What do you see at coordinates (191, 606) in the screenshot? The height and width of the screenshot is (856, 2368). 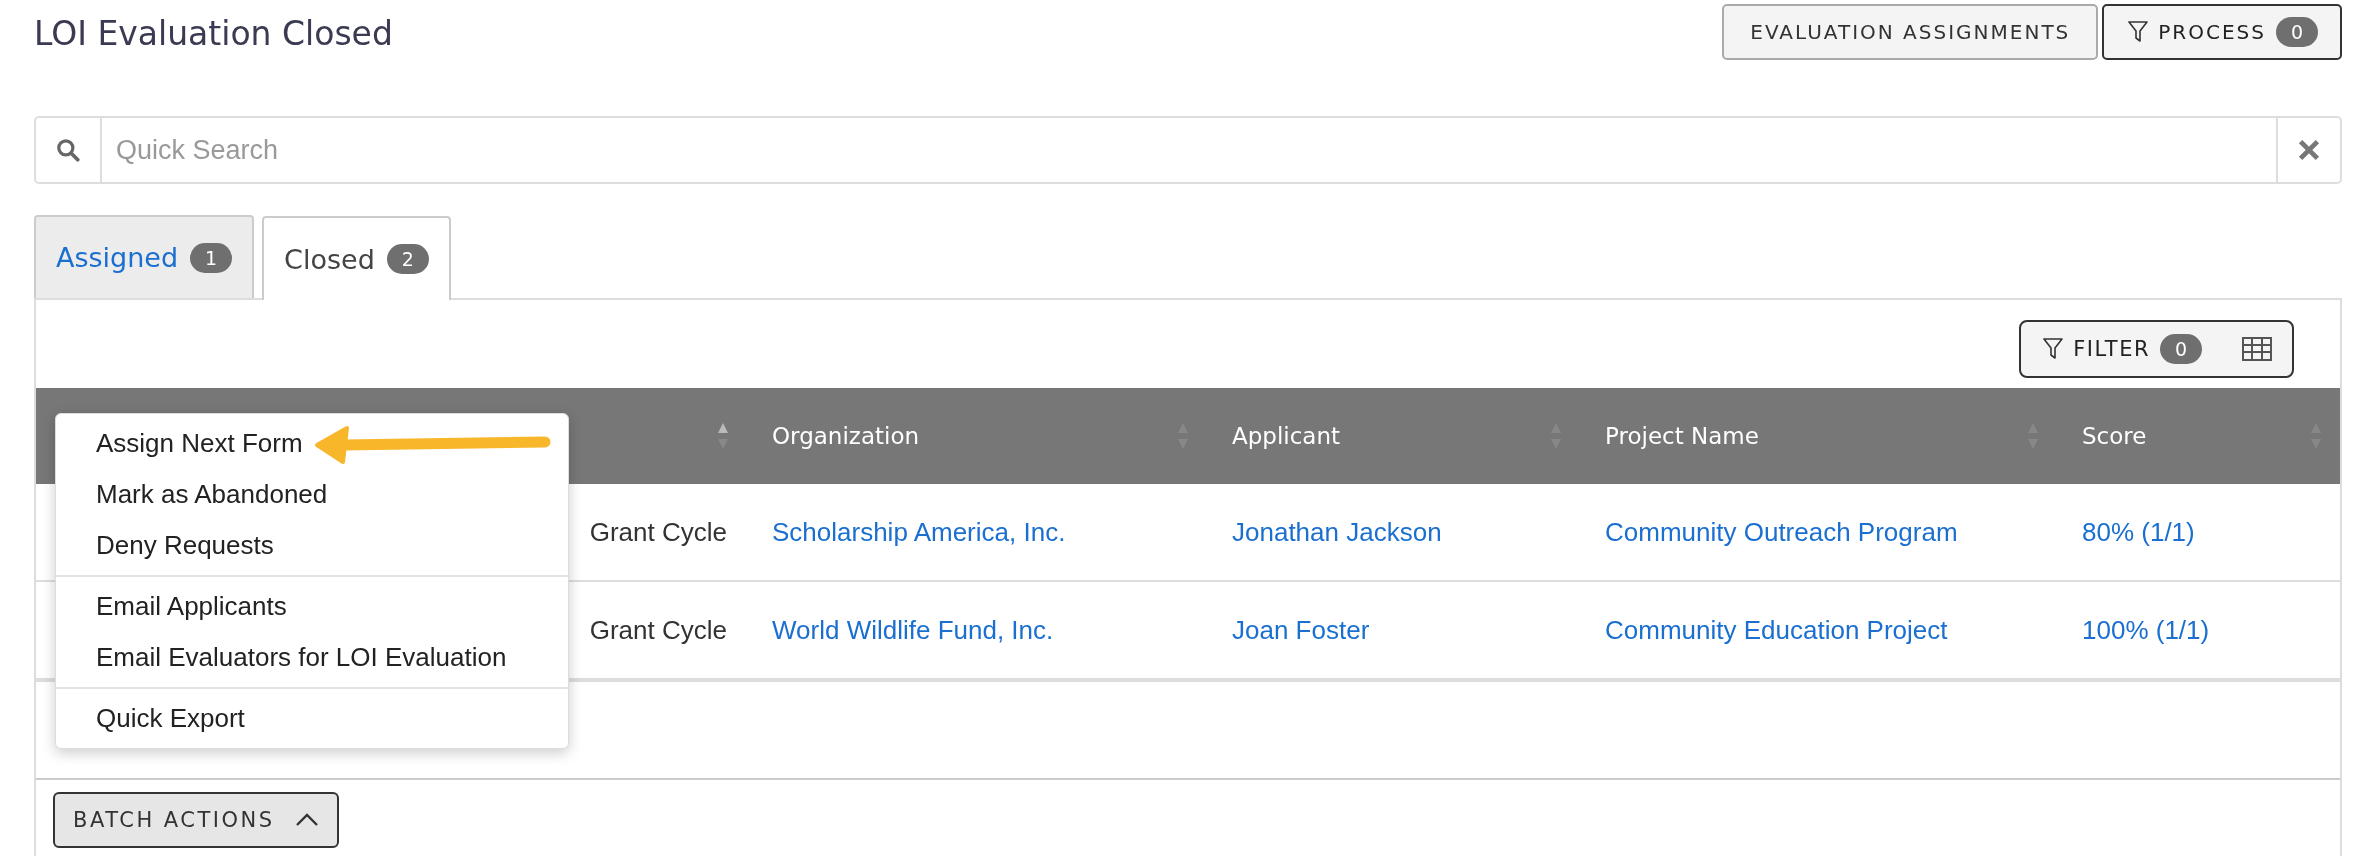 I see `menu-item: Email Applicants` at bounding box center [191, 606].